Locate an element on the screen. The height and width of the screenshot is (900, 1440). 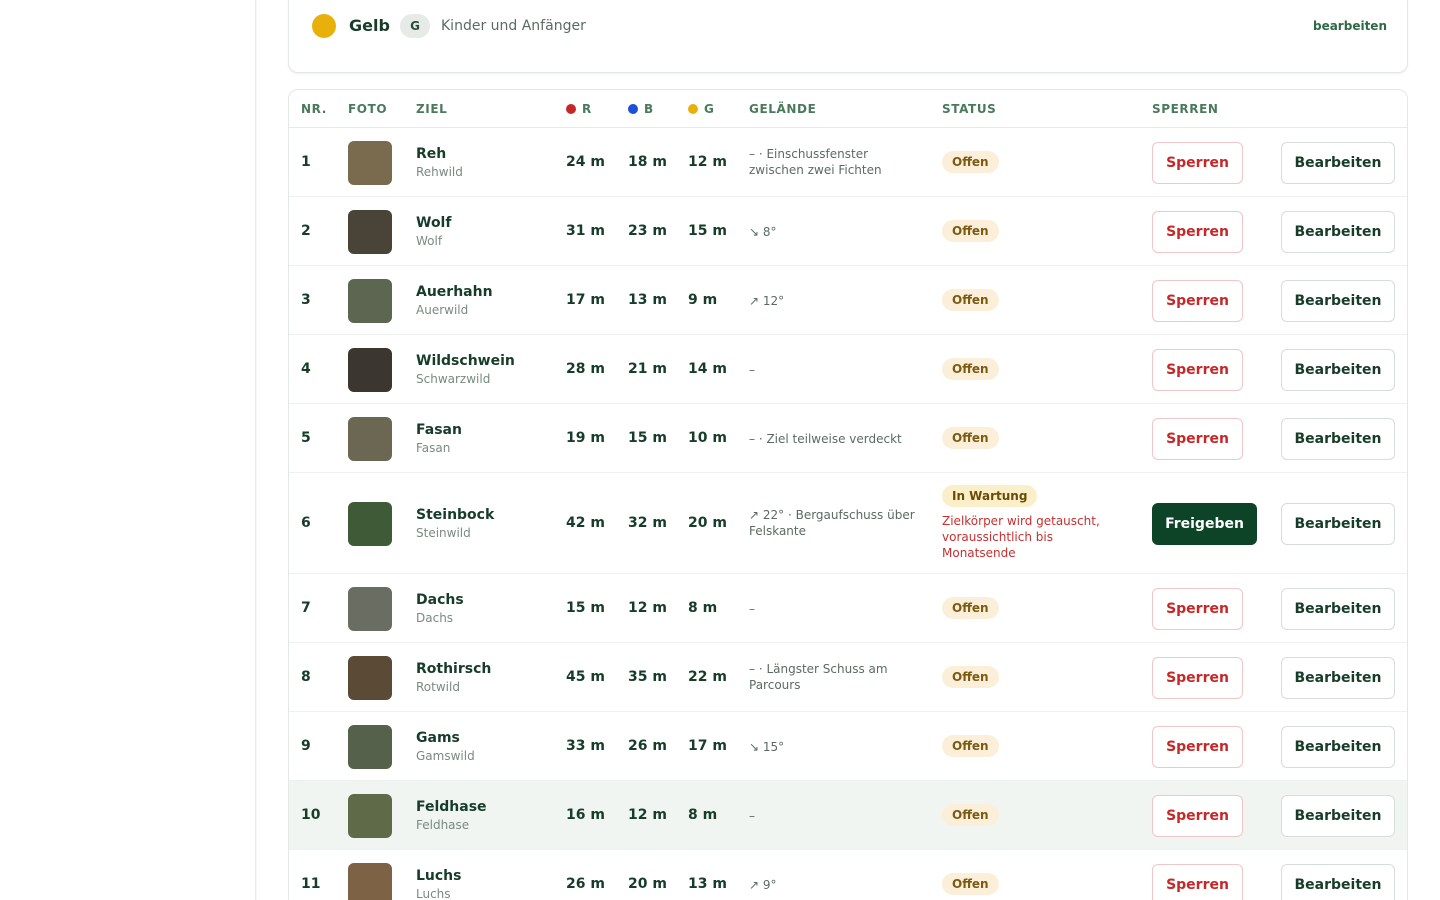
edit-color-link: bearbeiten is located at coordinates (1350, 26).